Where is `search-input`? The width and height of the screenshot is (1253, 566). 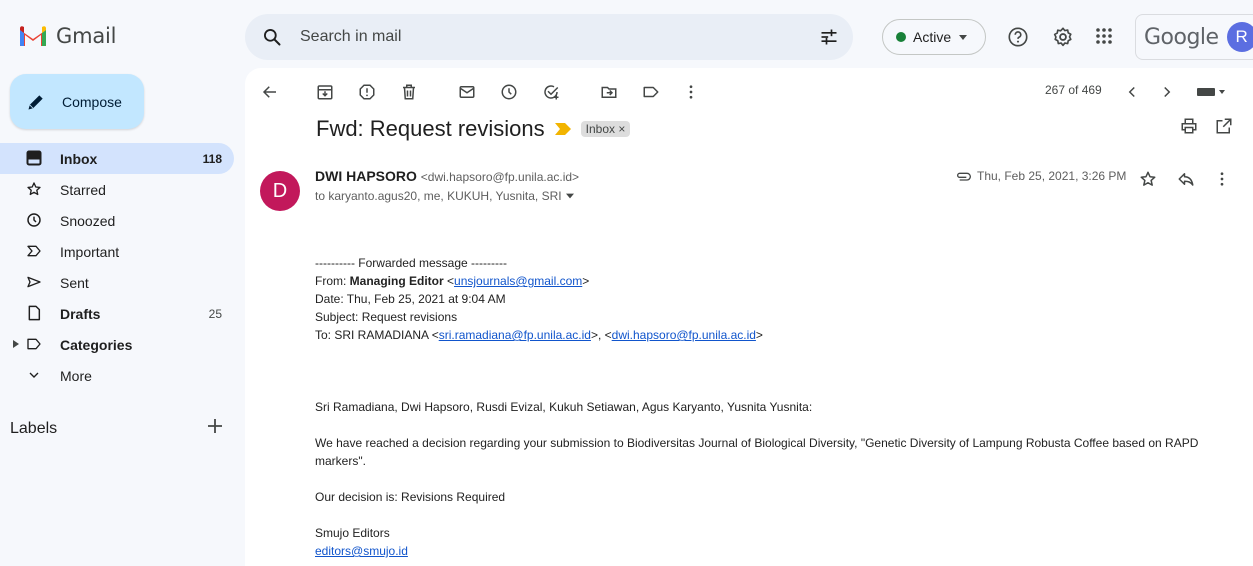 search-input is located at coordinates (540, 37).